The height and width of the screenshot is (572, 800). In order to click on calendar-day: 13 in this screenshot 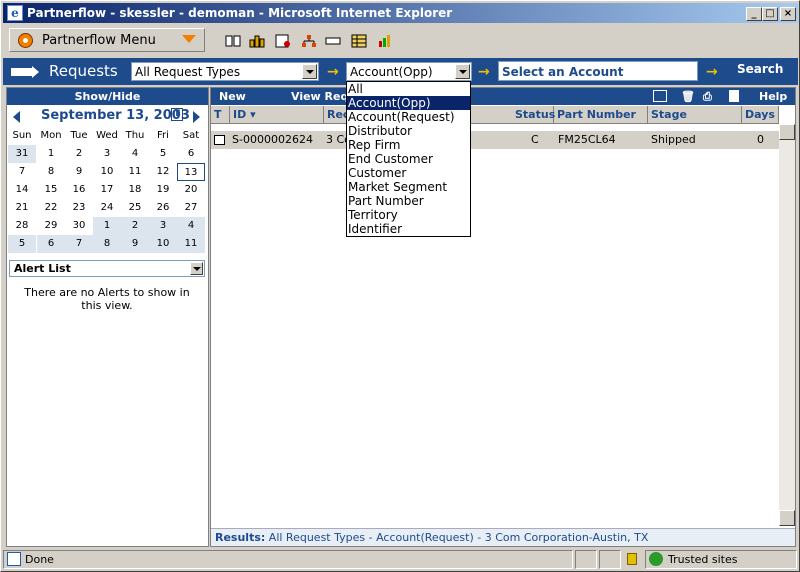, I will do `click(191, 172)`.